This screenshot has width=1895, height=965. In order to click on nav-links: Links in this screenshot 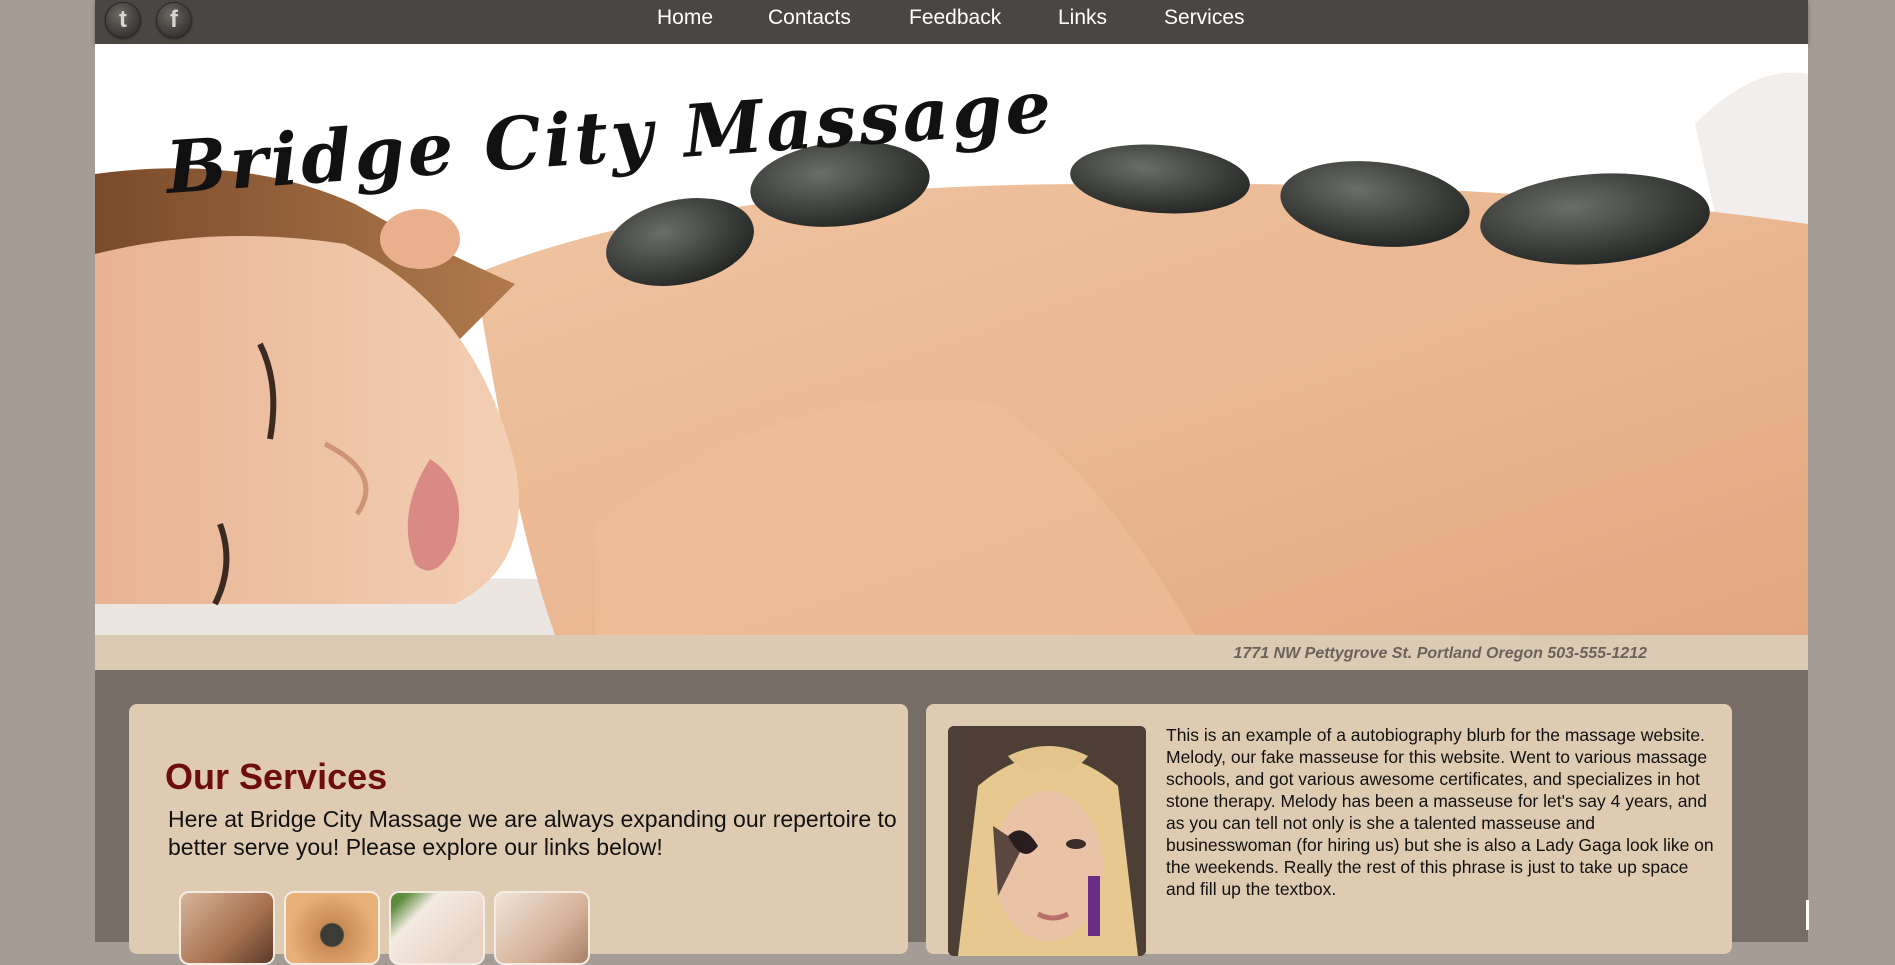, I will do `click(1082, 18)`.